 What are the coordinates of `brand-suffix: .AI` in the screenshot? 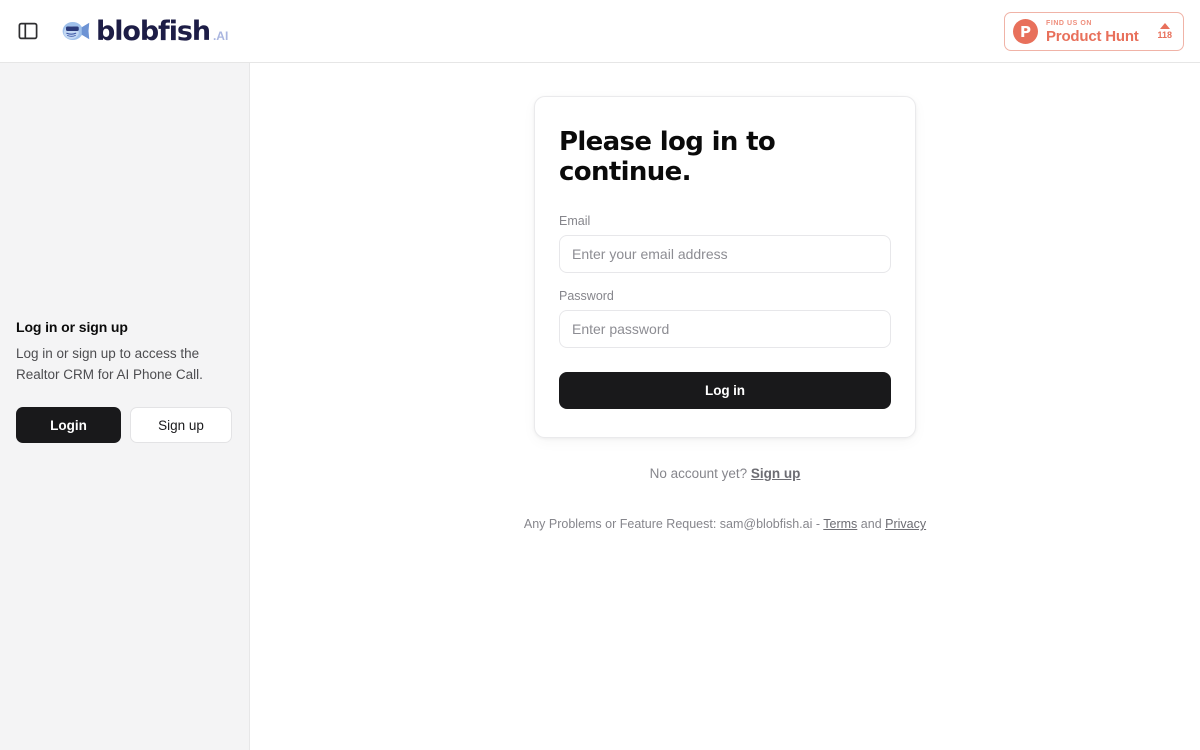 It's located at (220, 35).